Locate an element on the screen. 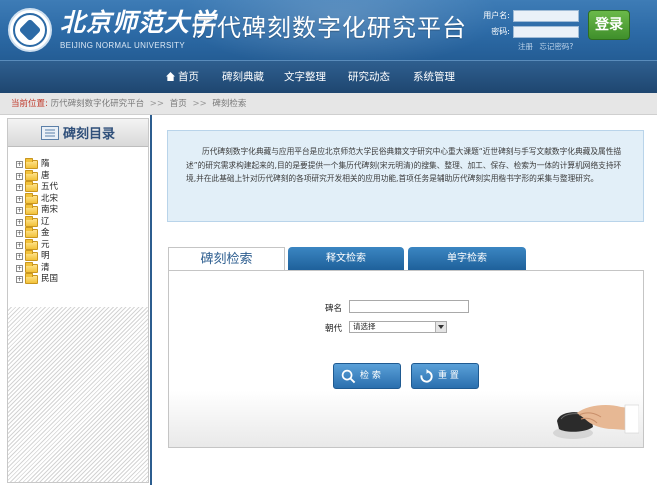 The image size is (657, 495). stele-name-input is located at coordinates (409, 306).